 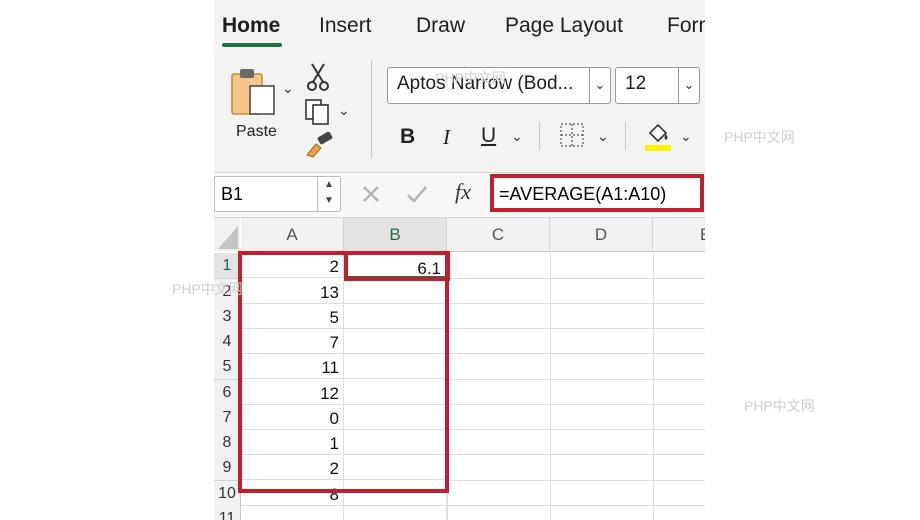 What do you see at coordinates (256, 131) in the screenshot?
I see `paste-label: Paste` at bounding box center [256, 131].